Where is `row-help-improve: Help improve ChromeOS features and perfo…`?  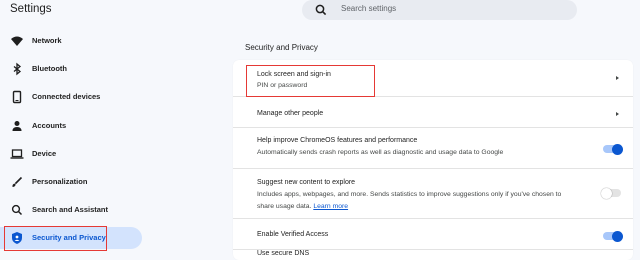 row-help-improve: Help improve ChromeOS features and perfo… is located at coordinates (433, 148).